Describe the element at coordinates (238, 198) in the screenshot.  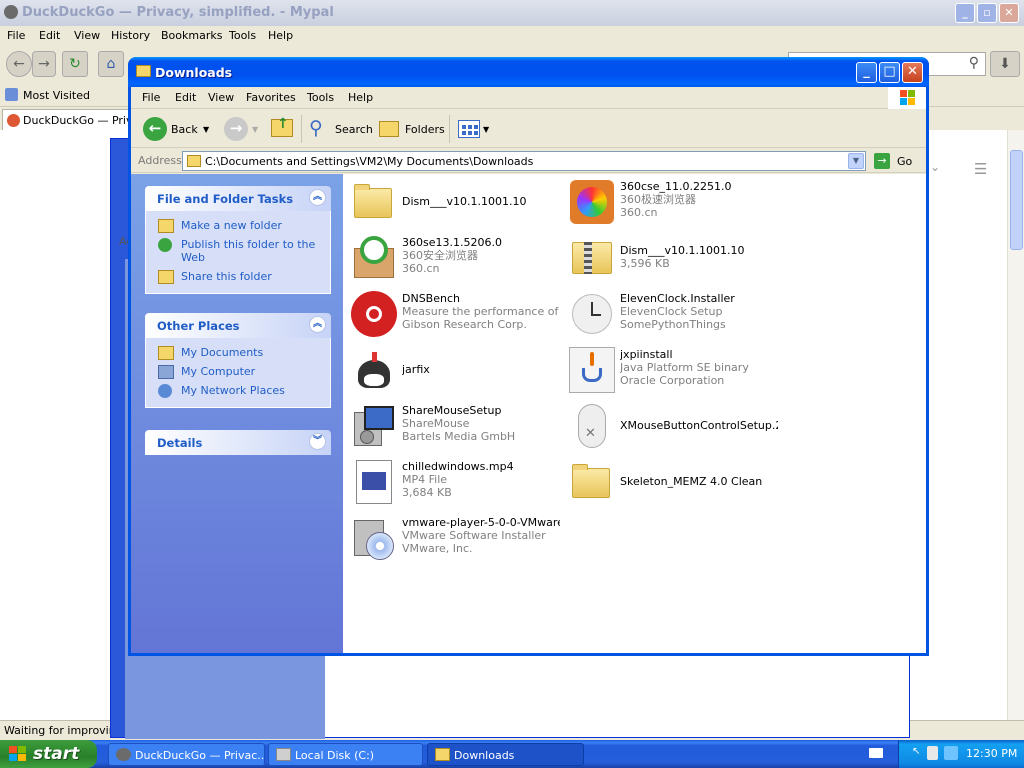
I see `panel-header: File and Folder Tasks ︽` at that location.